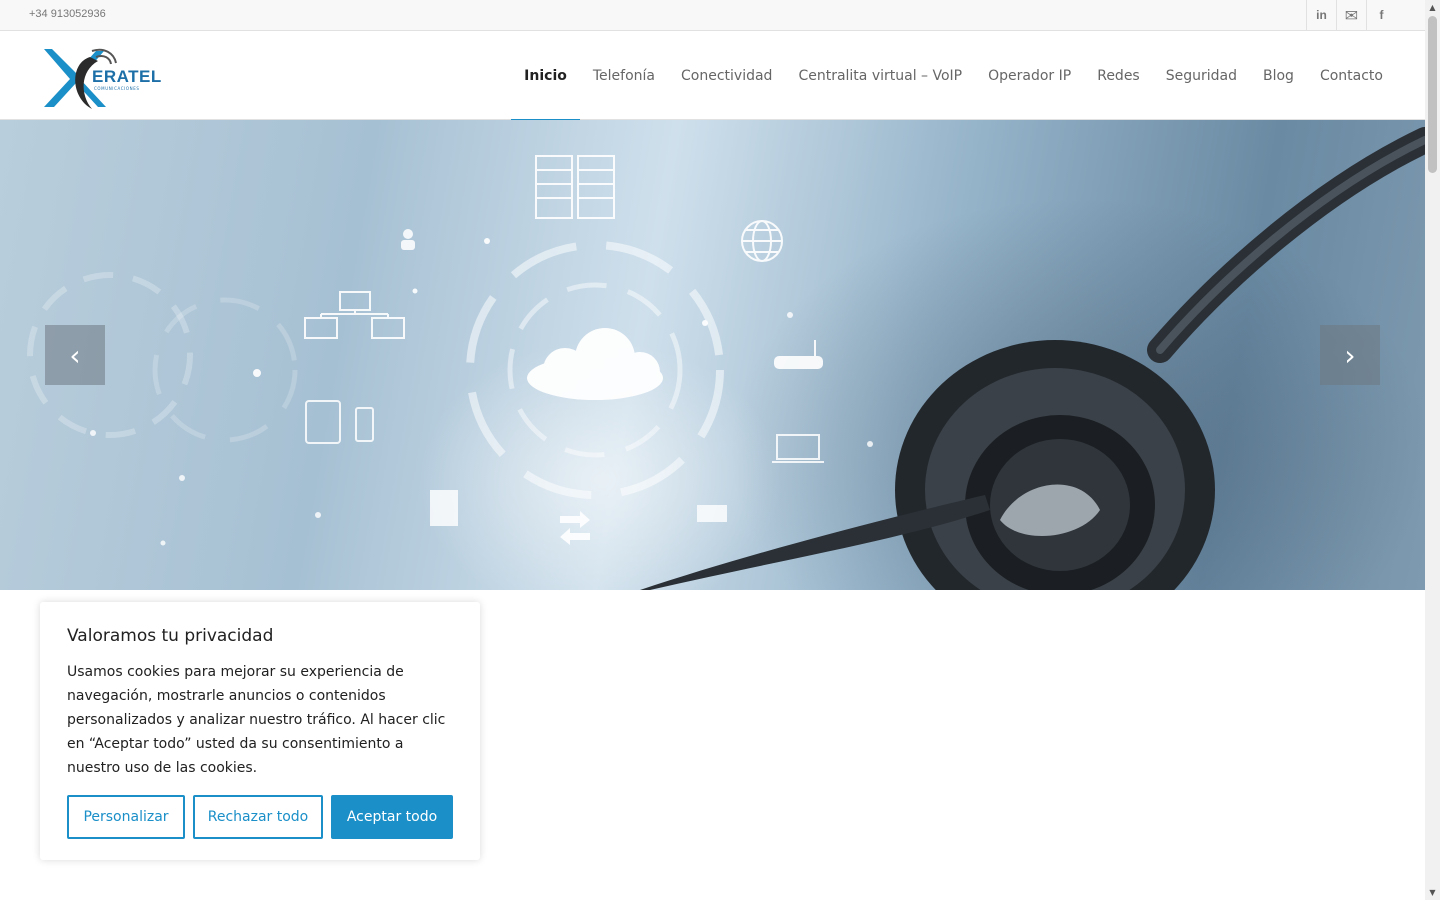 This screenshot has height=900, width=1440. What do you see at coordinates (392, 817) in the screenshot?
I see `accept-all-button: Aceptar todo` at bounding box center [392, 817].